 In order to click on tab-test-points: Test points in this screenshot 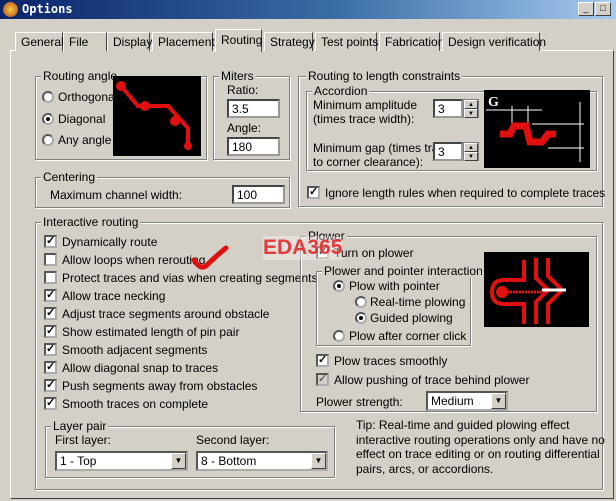, I will do `click(346, 41)`.